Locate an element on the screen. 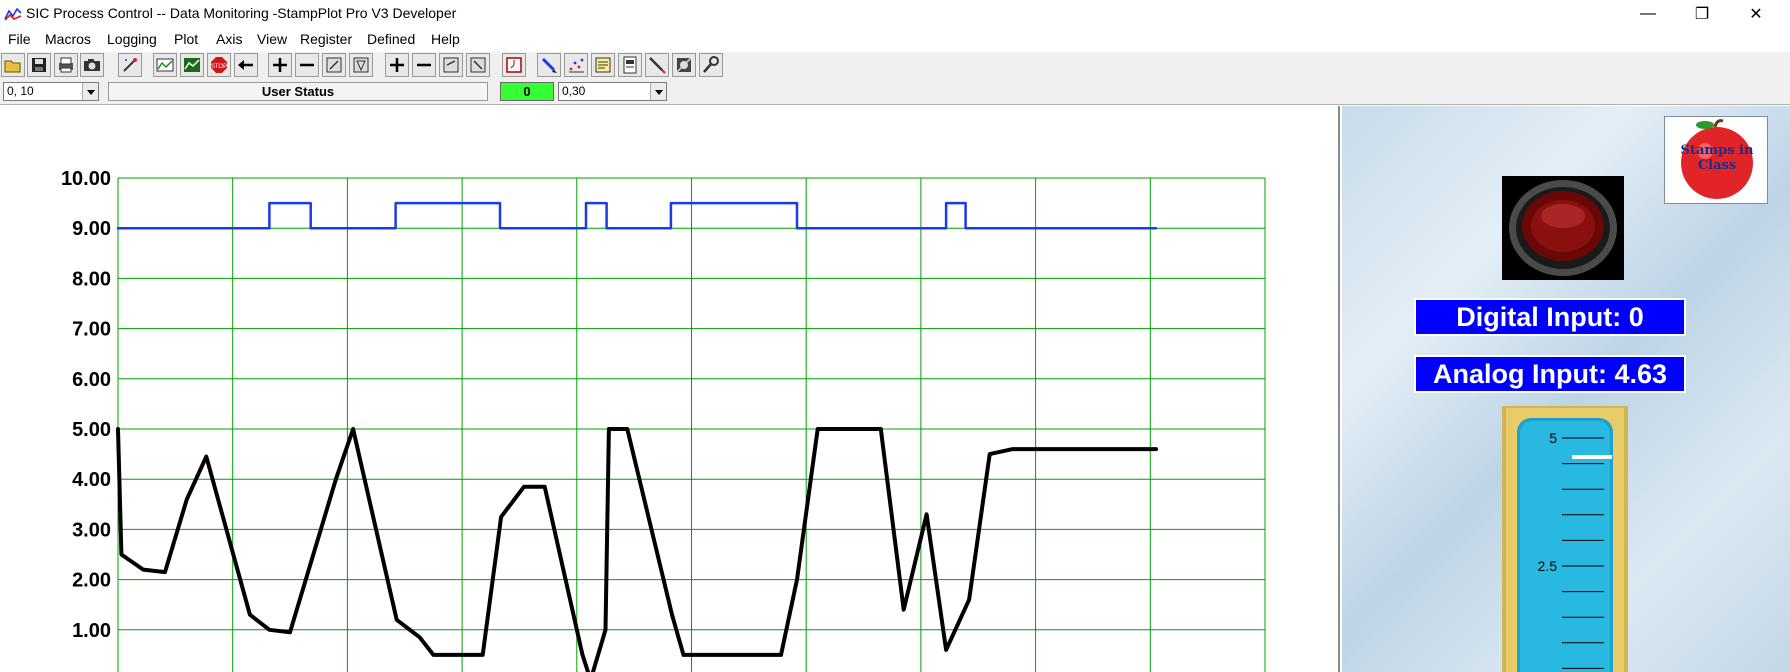 The height and width of the screenshot is (672, 1790). svg-text: STOP is located at coordinates (219, 67).